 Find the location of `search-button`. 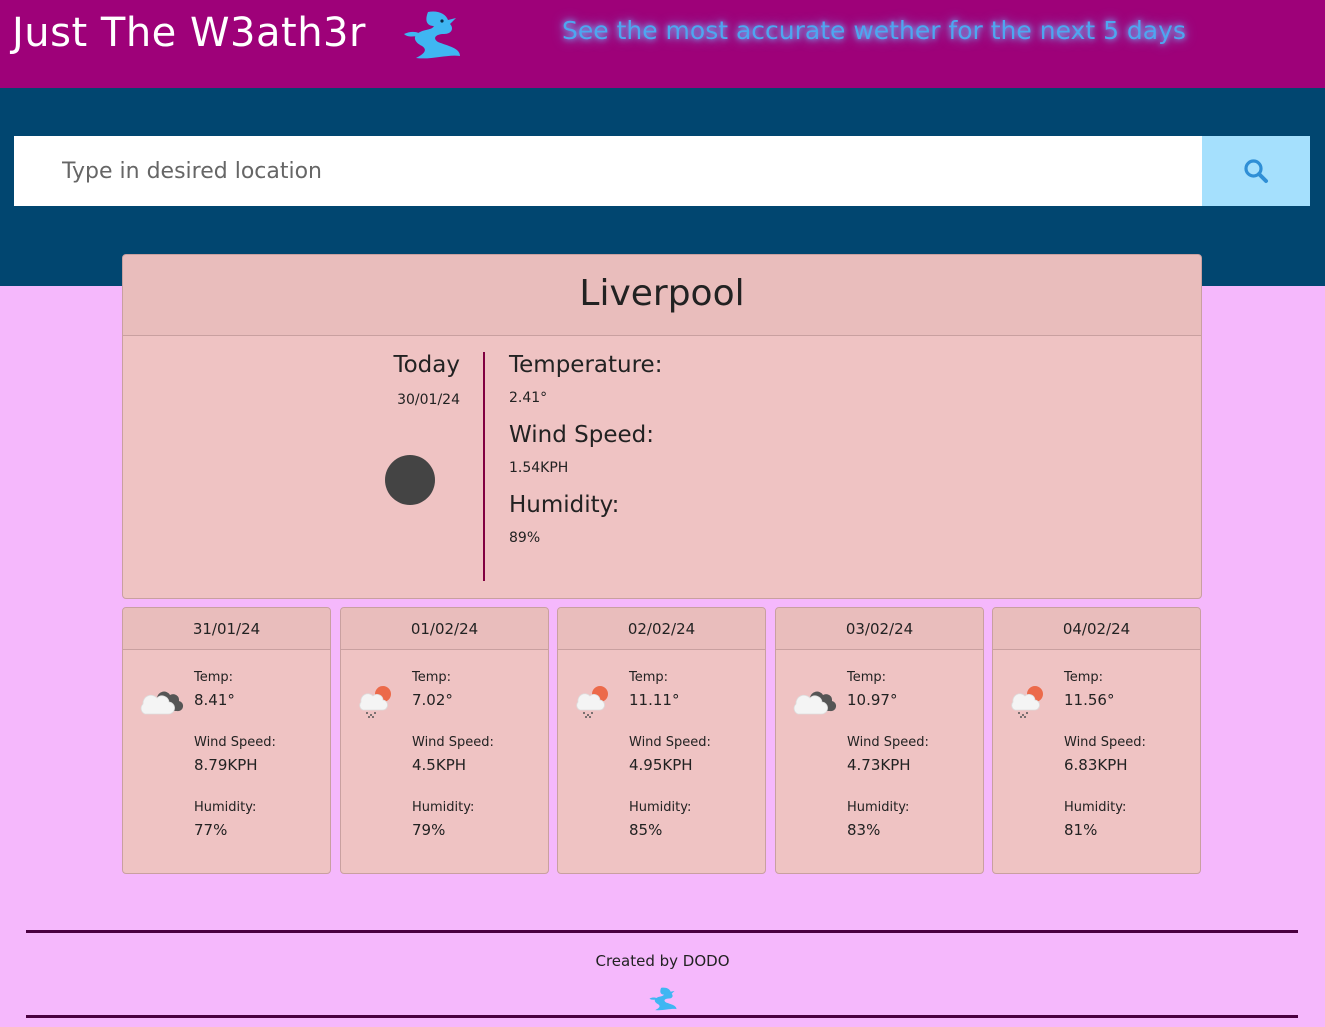

search-button is located at coordinates (1256, 171).